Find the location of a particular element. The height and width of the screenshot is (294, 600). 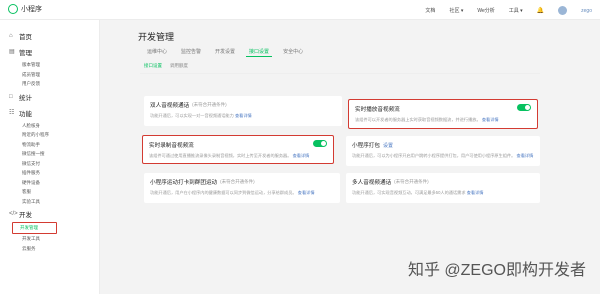

tab-security: 安全中心 is located at coordinates (293, 52).